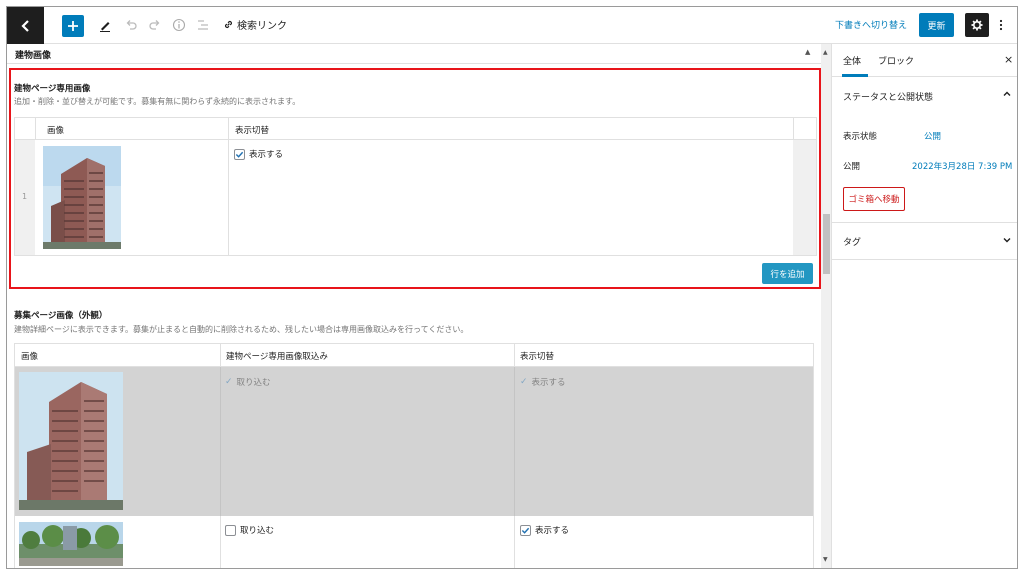 The image size is (1024, 575). I want to click on redo-button, so click(155, 25).